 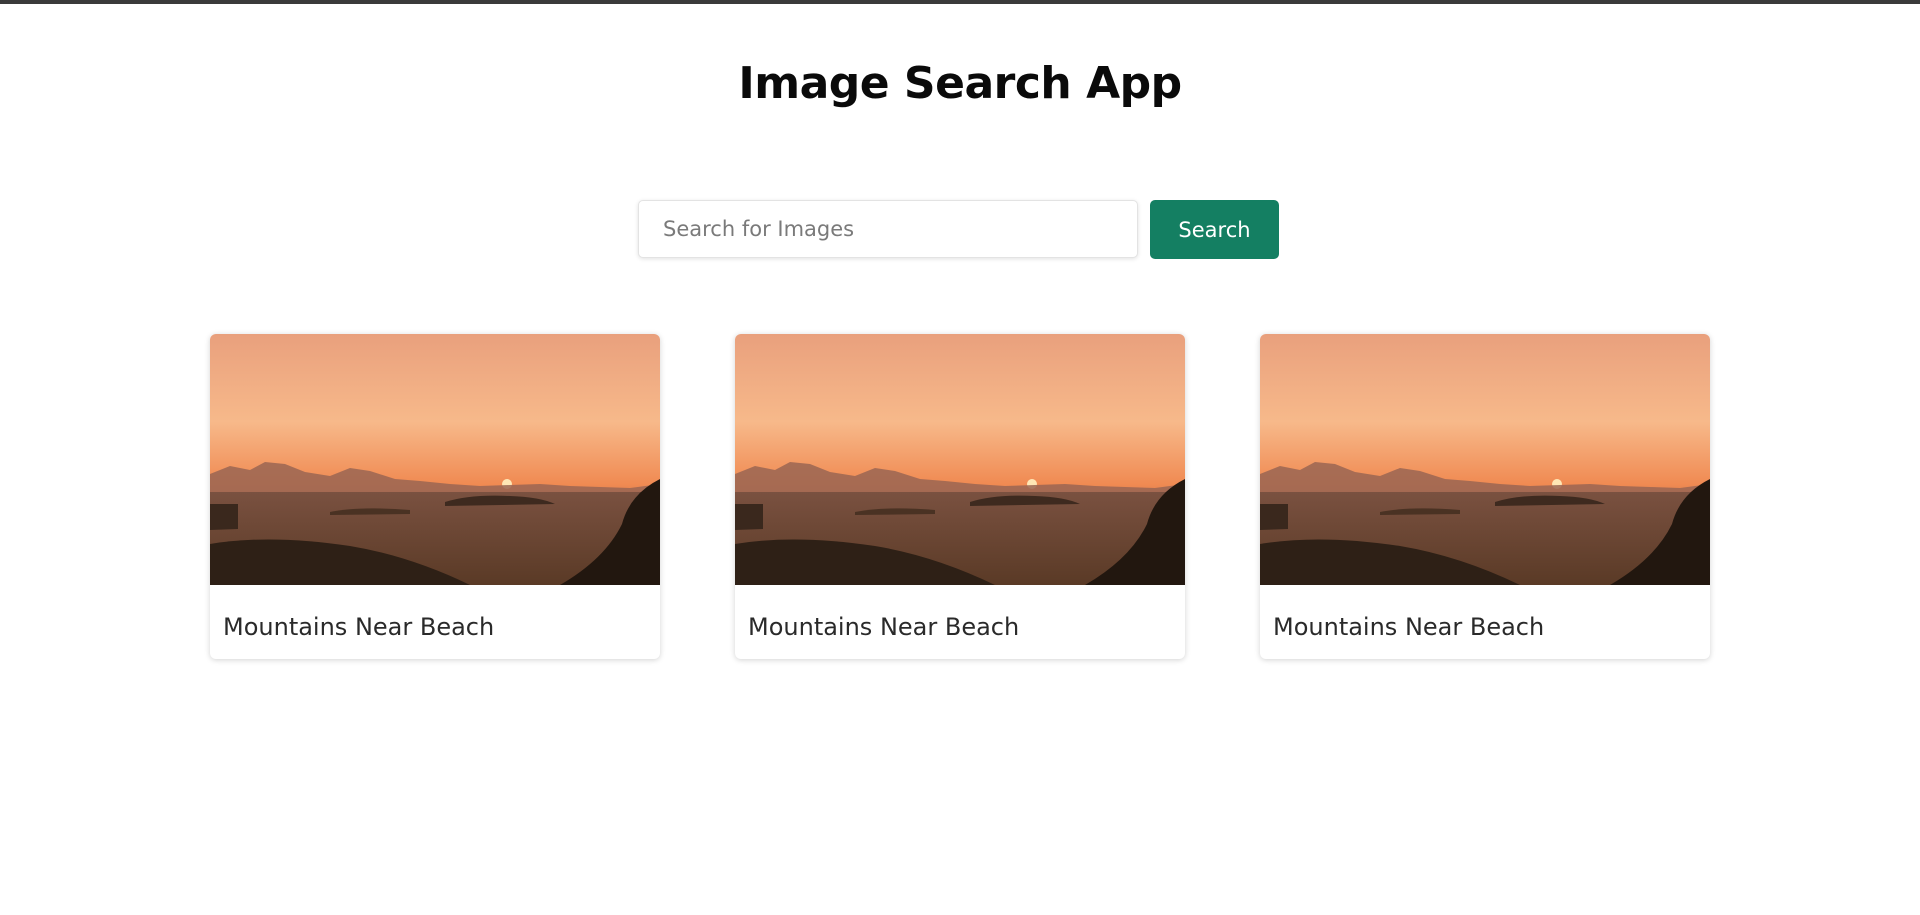 What do you see at coordinates (960, 2) in the screenshot?
I see `top-border` at bounding box center [960, 2].